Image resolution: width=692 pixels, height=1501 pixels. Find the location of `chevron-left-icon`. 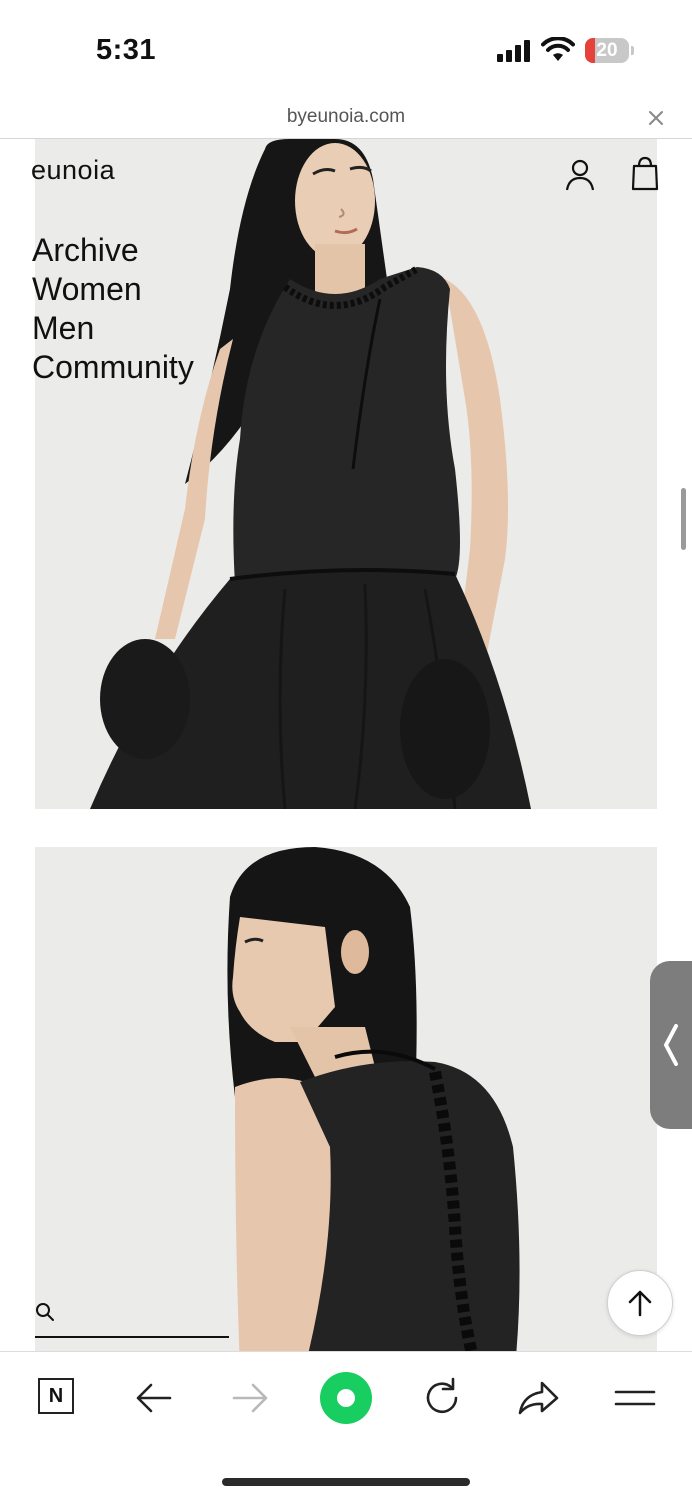

chevron-left-icon is located at coordinates (670, 1045).